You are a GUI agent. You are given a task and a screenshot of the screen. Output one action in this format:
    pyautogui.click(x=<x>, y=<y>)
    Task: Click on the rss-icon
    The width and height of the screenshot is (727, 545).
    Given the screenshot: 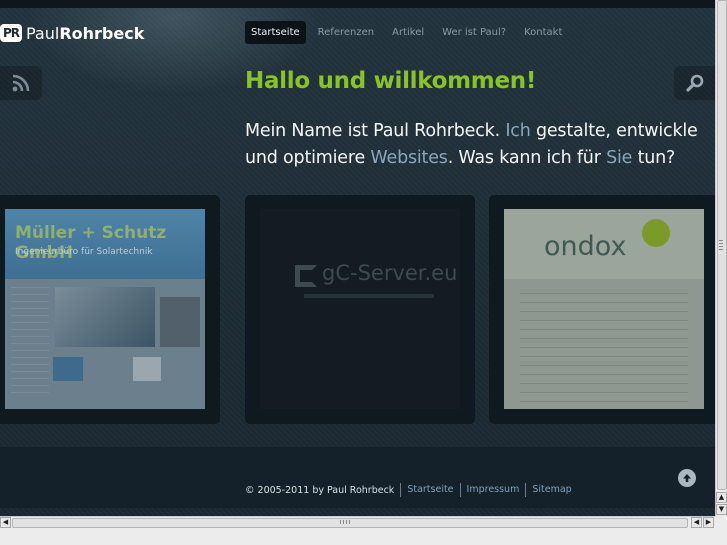 What is the action you would take?
    pyautogui.click(x=21, y=83)
    